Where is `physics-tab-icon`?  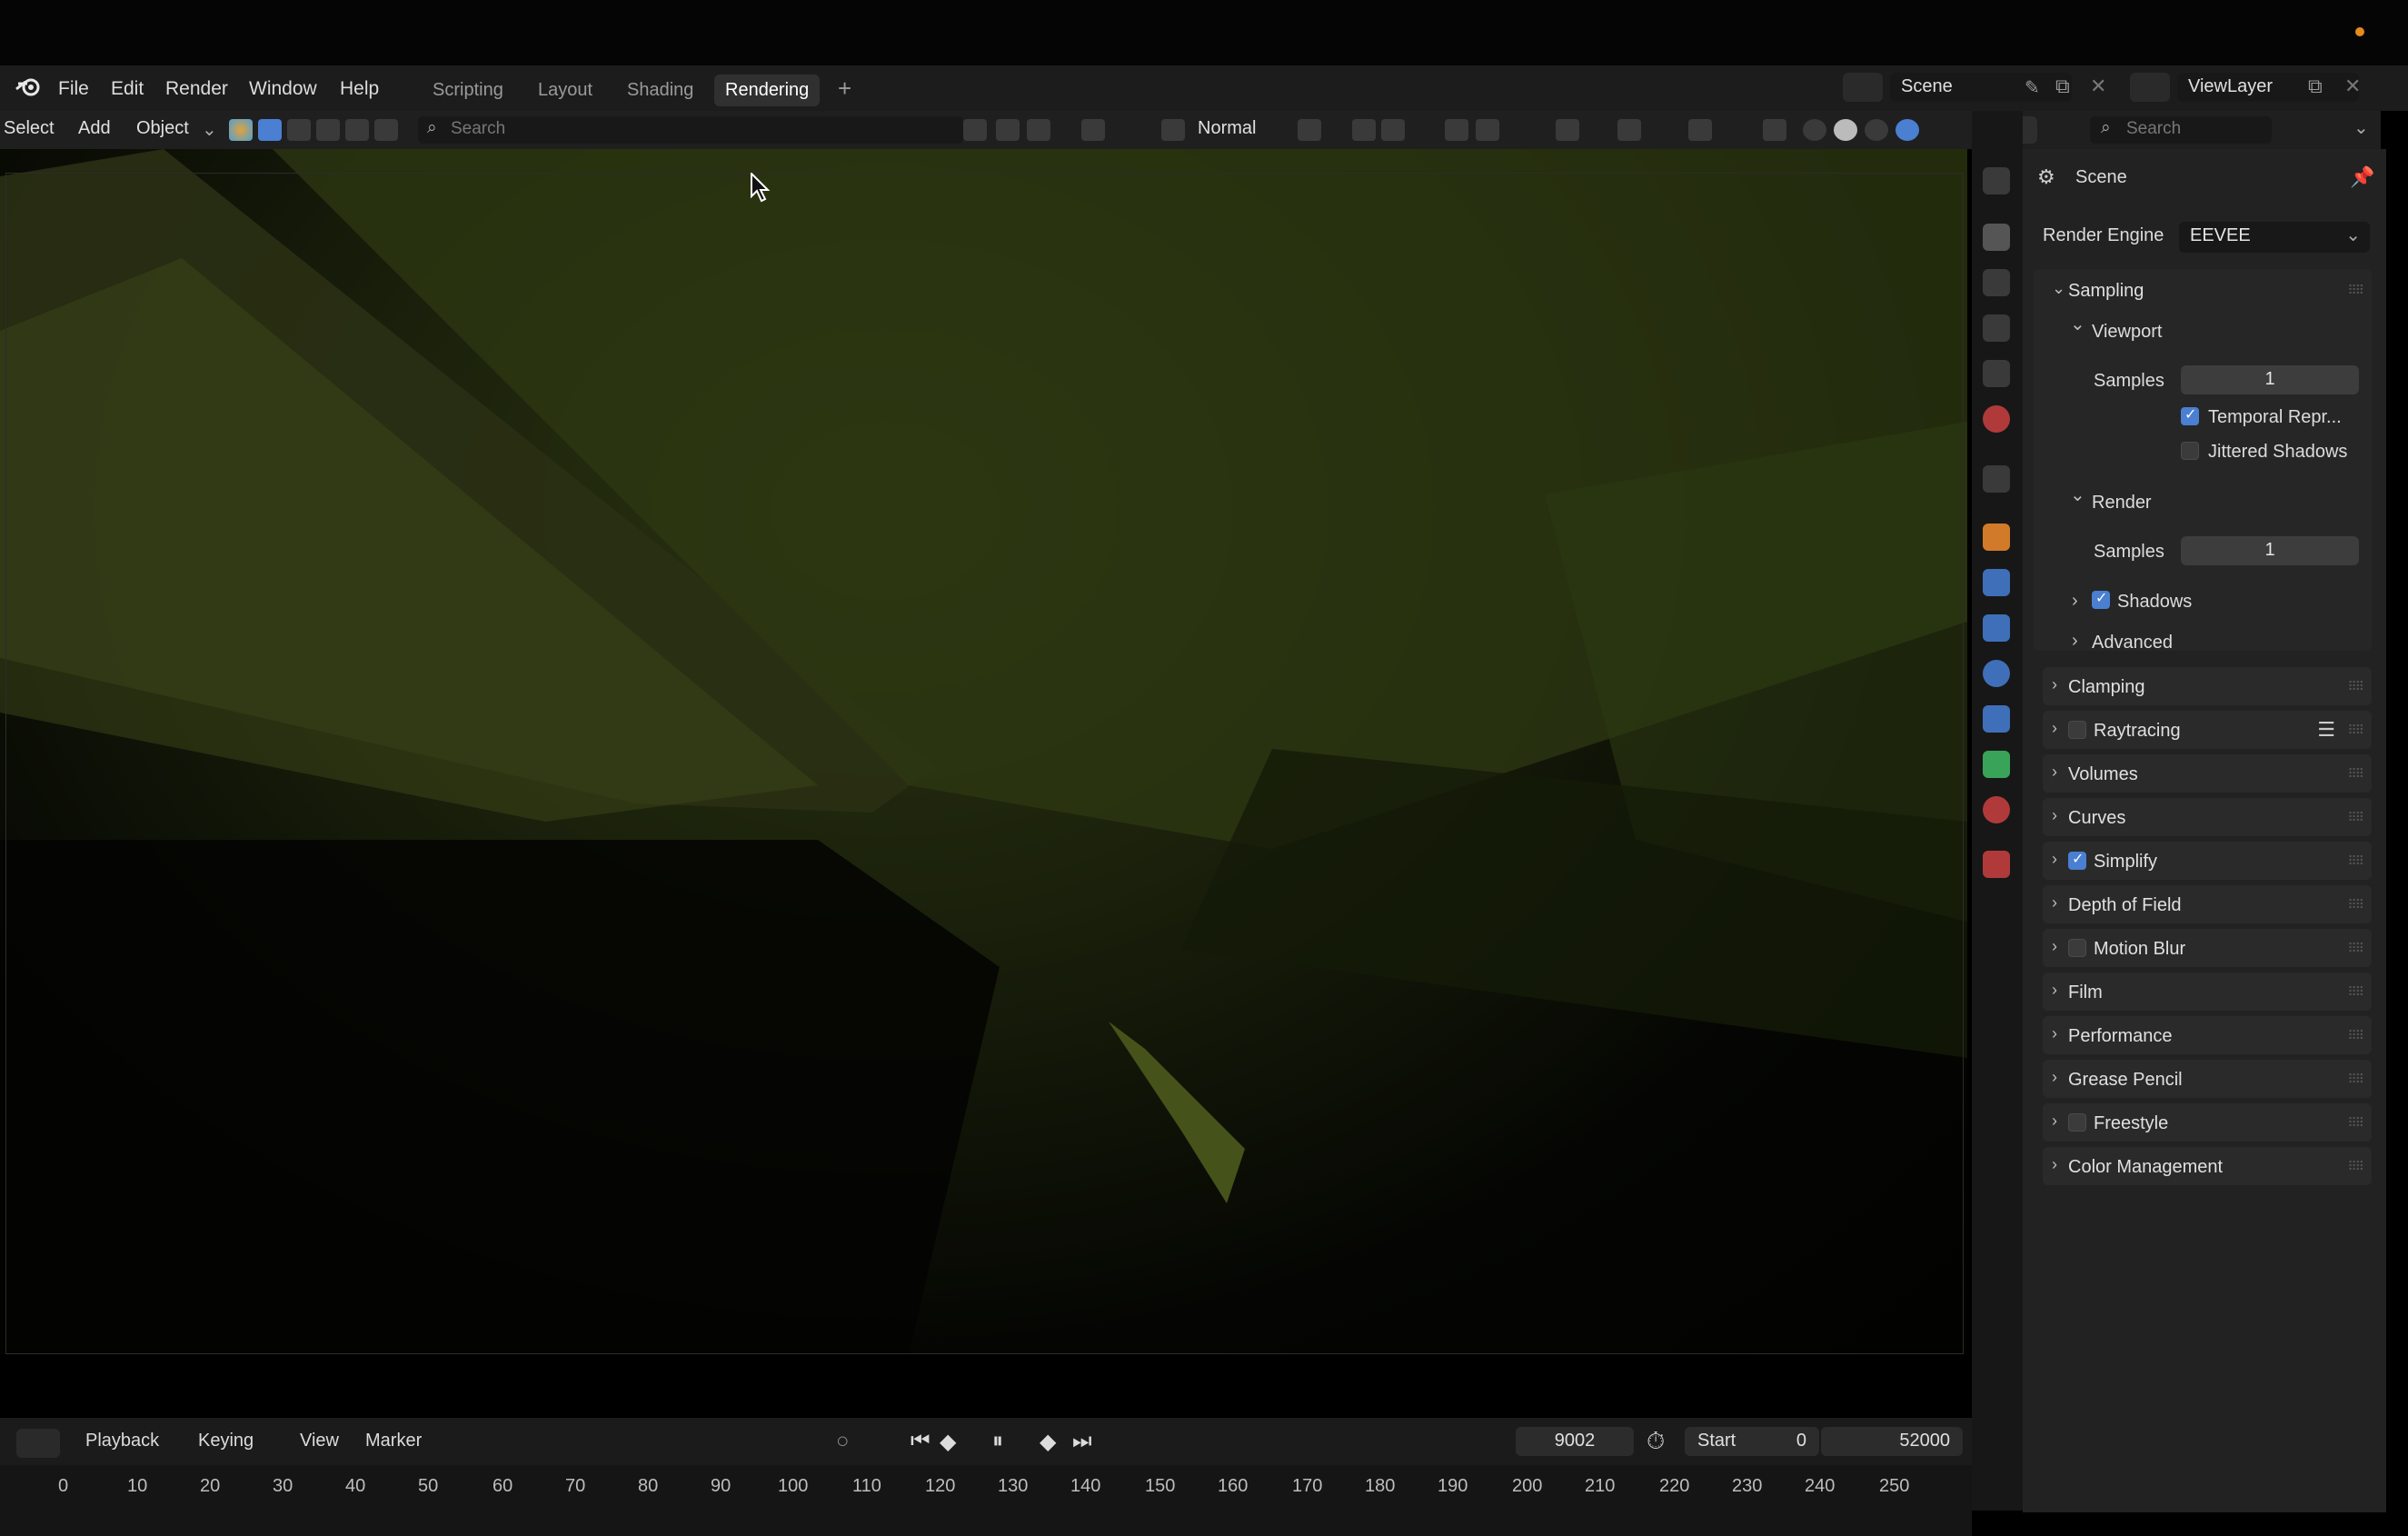 physics-tab-icon is located at coordinates (1996, 673).